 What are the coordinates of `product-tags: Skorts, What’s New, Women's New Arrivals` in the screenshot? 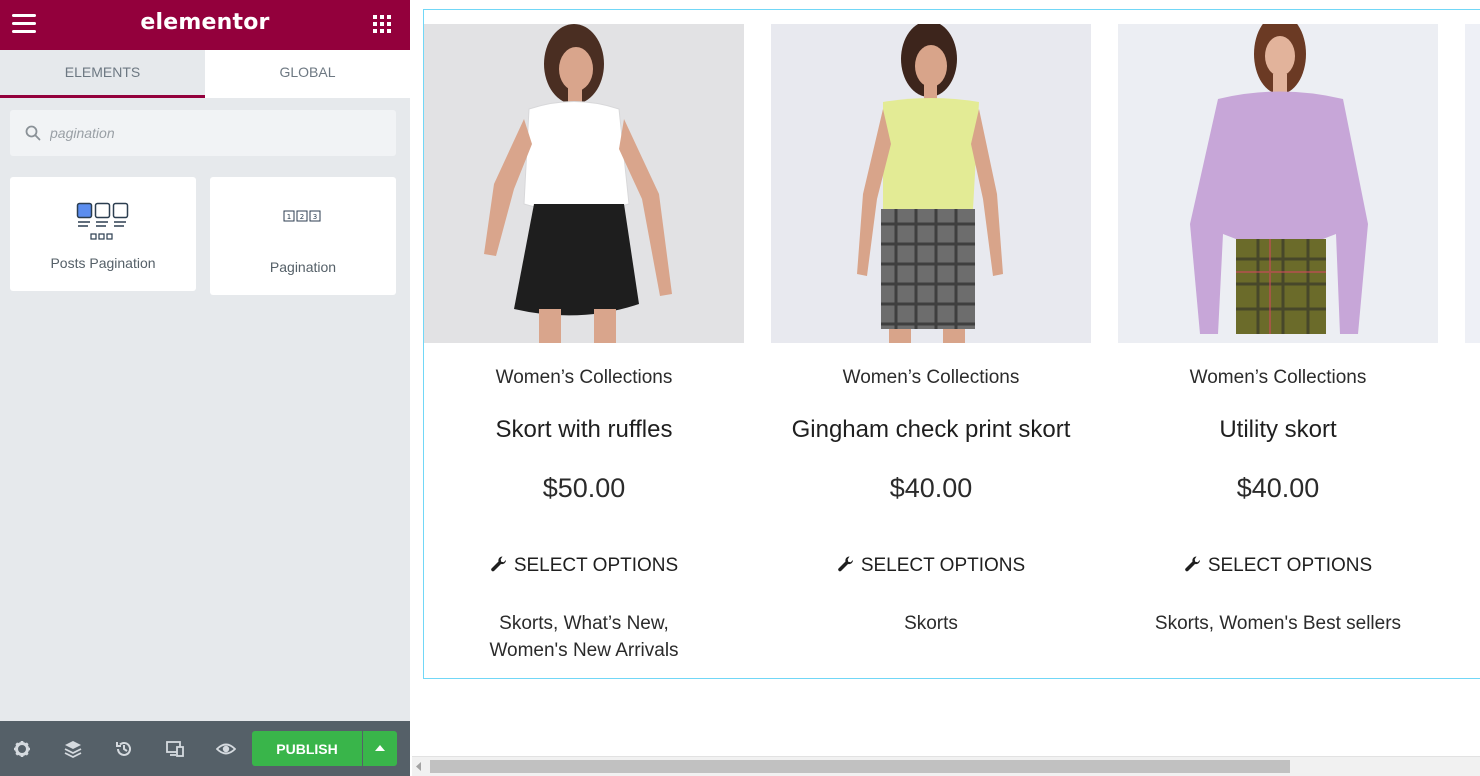 It's located at (584, 637).